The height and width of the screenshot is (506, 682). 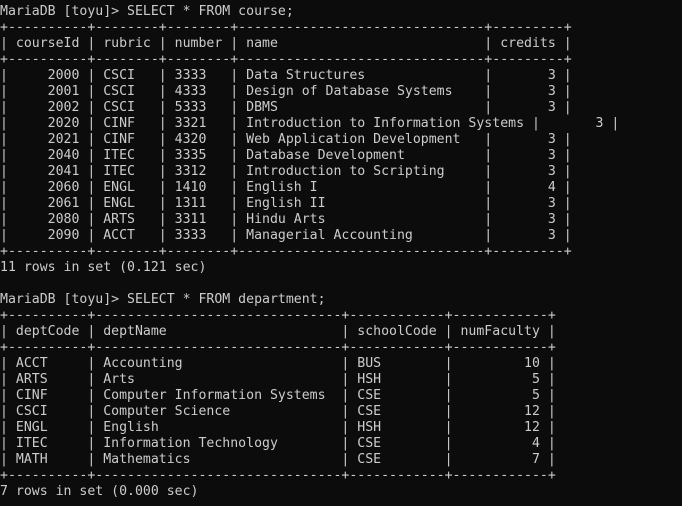 I want to click on department-table-row: | ARTS | Arts | HSH | 5 |, so click(x=278, y=379).